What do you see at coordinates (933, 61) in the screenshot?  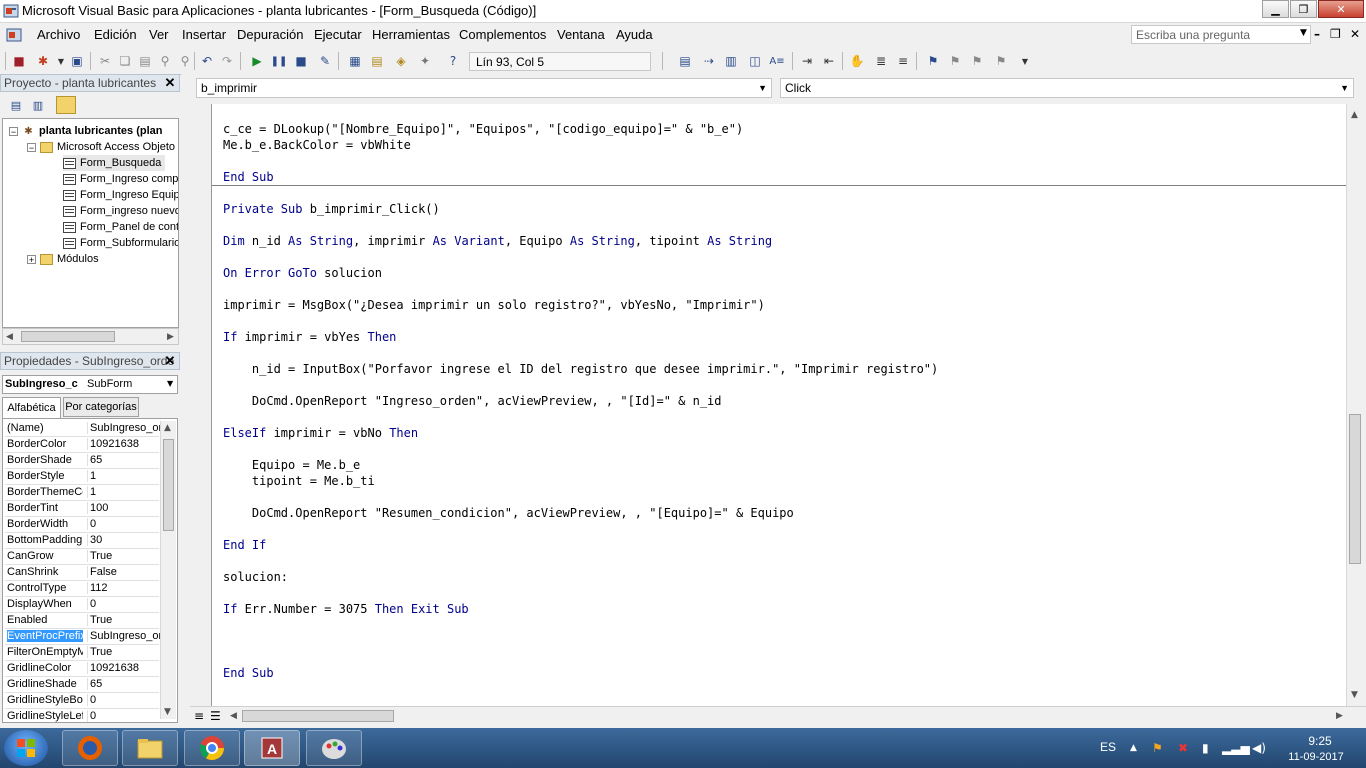 I see `toggle-bookmark-icon: ⚑` at bounding box center [933, 61].